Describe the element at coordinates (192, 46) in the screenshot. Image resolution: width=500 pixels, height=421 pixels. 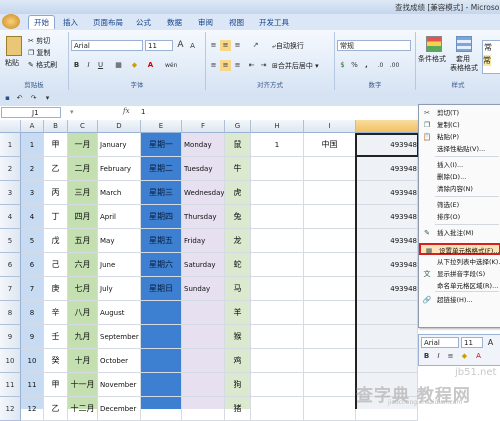
I see `shrink-font-button: A` at that location.